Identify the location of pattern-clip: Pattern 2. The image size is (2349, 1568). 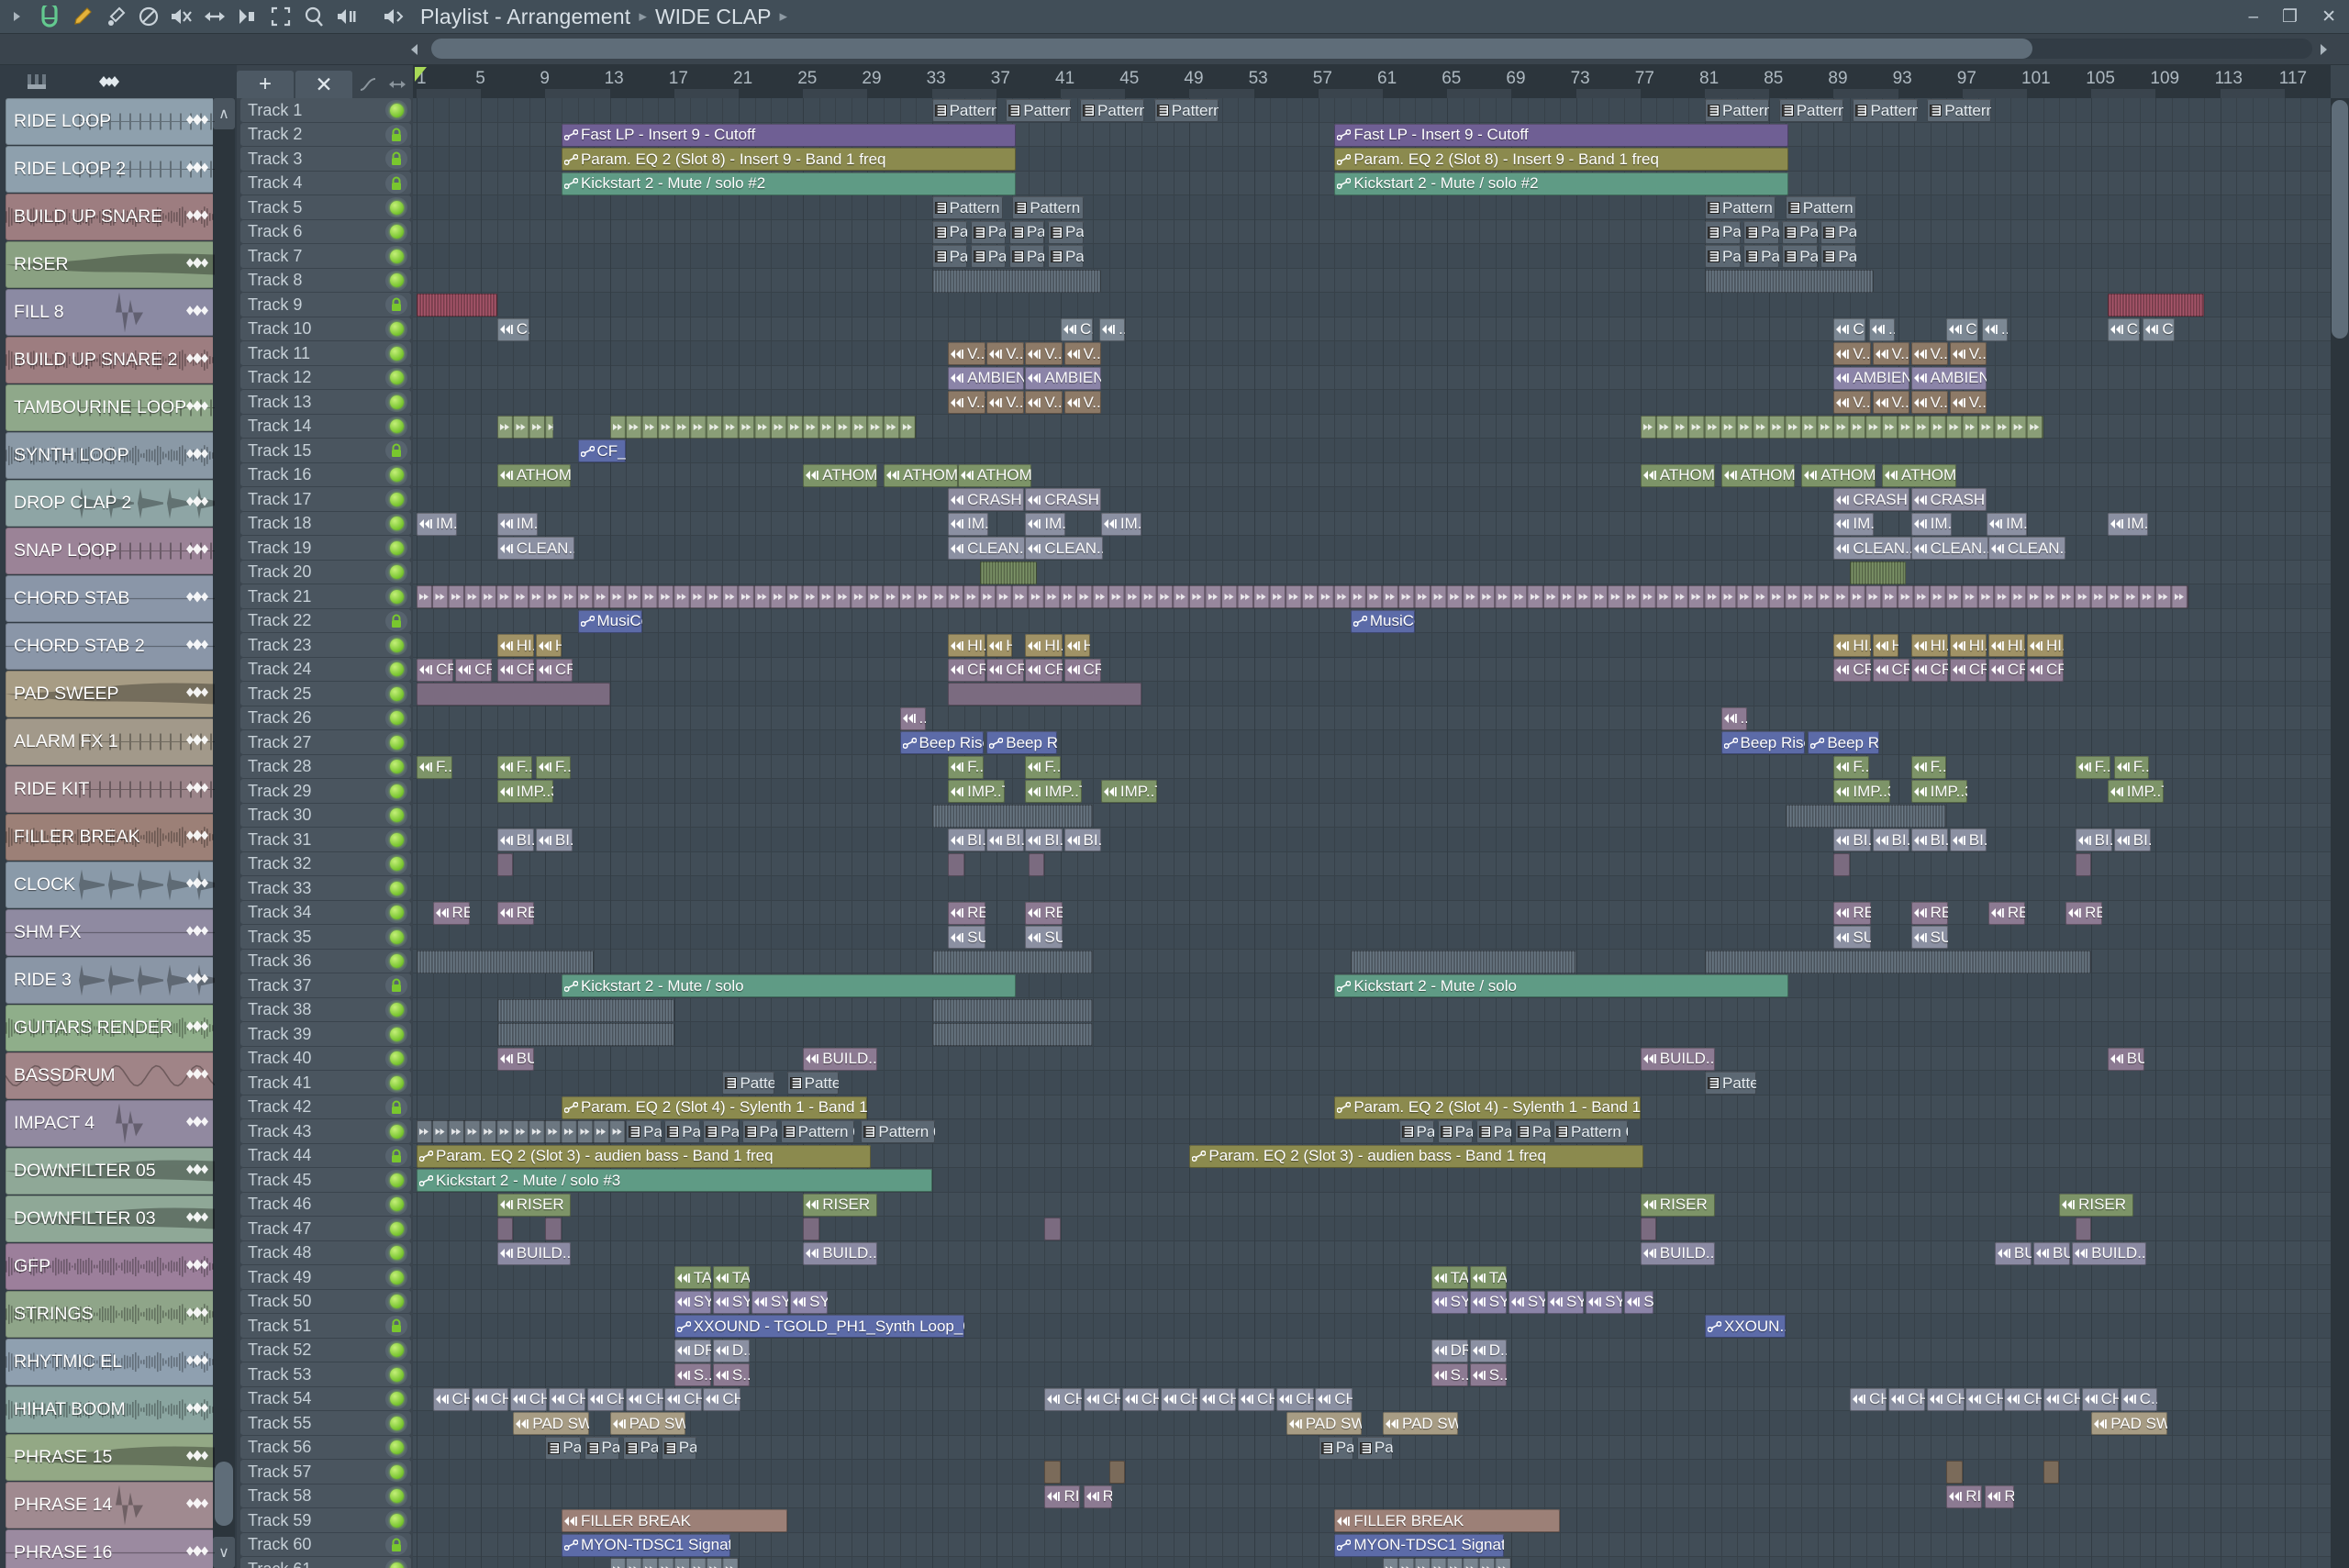
(1959, 111).